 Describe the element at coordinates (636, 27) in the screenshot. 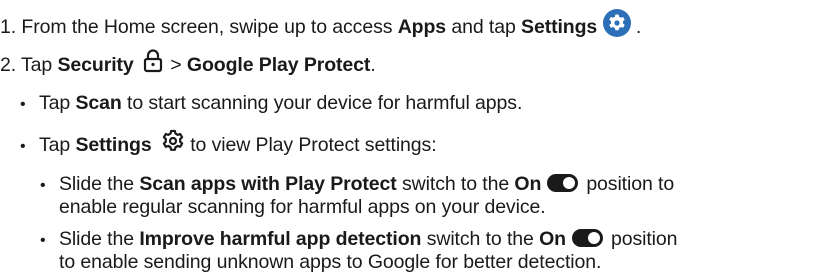

I see `step-1-end: .` at that location.